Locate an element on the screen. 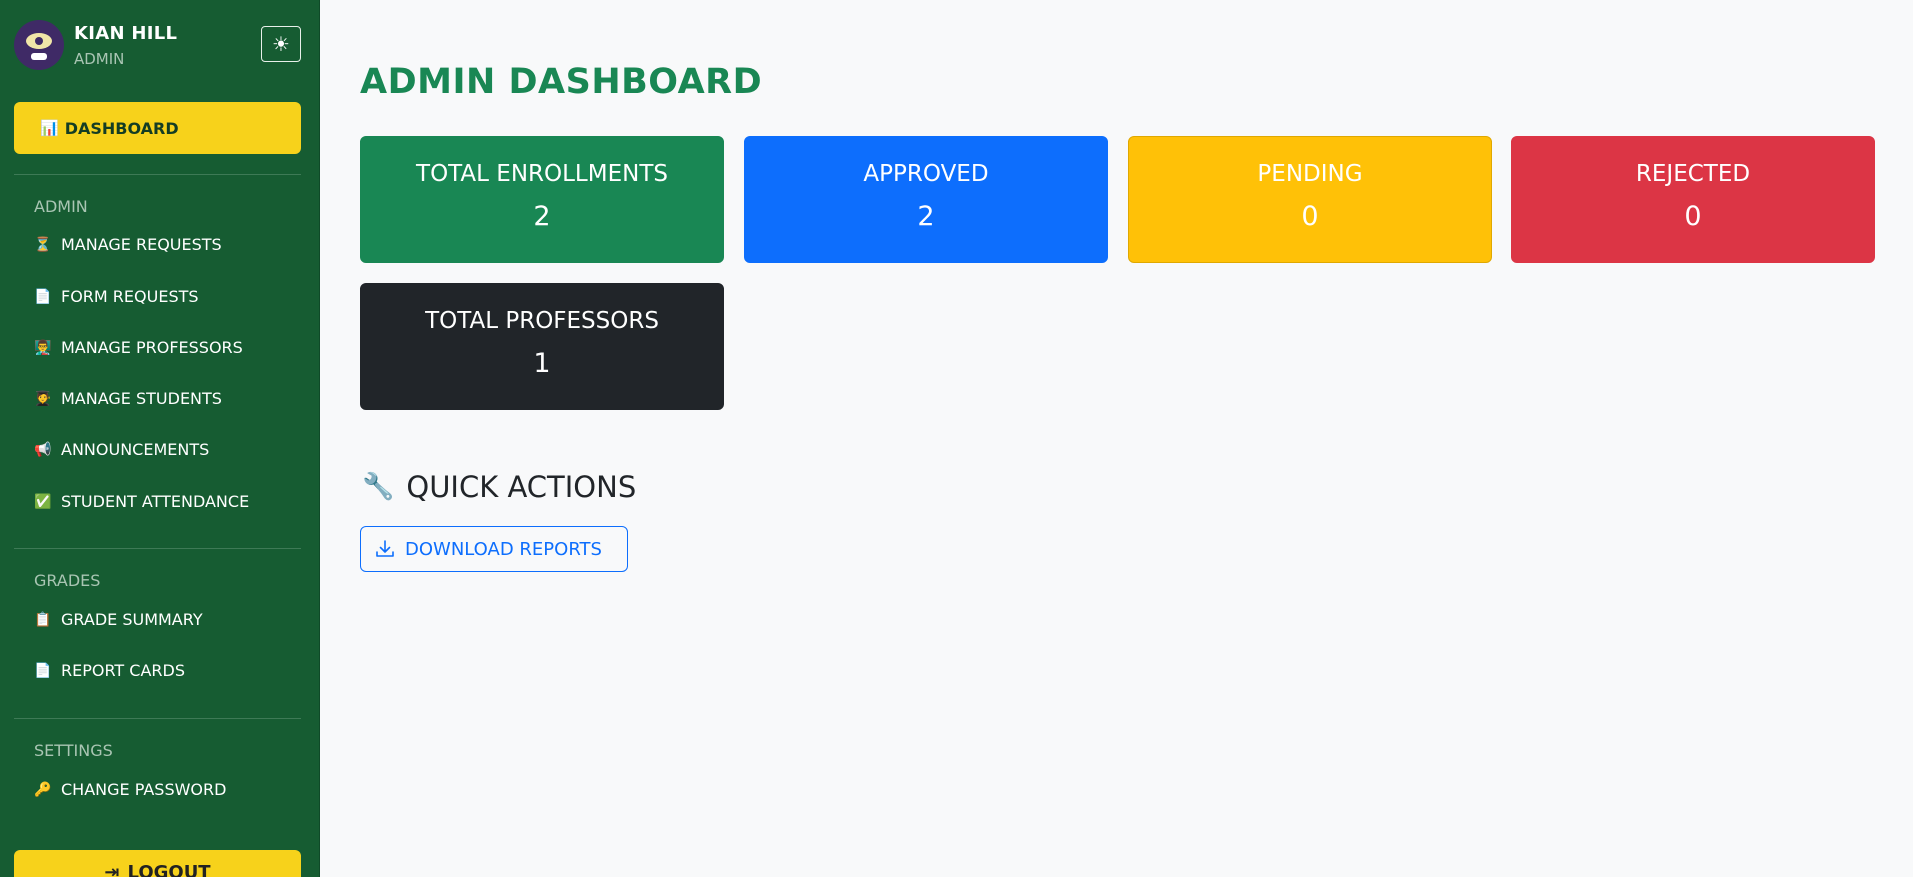  card-title: REJECTED is located at coordinates (1693, 174).